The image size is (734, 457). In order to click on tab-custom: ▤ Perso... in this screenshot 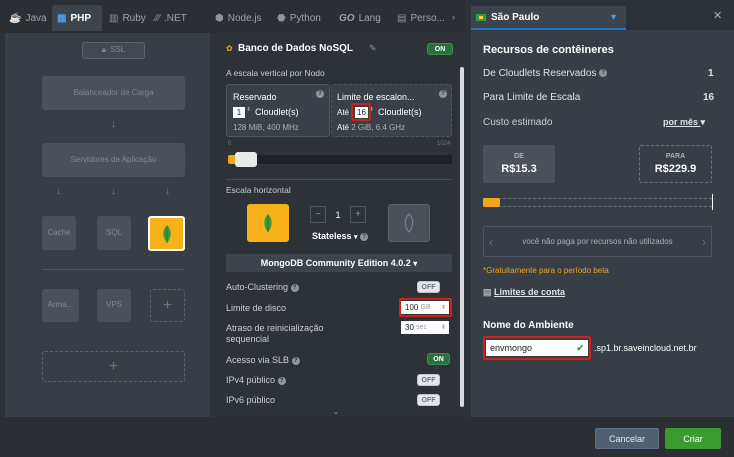, I will do `click(420, 18)`.